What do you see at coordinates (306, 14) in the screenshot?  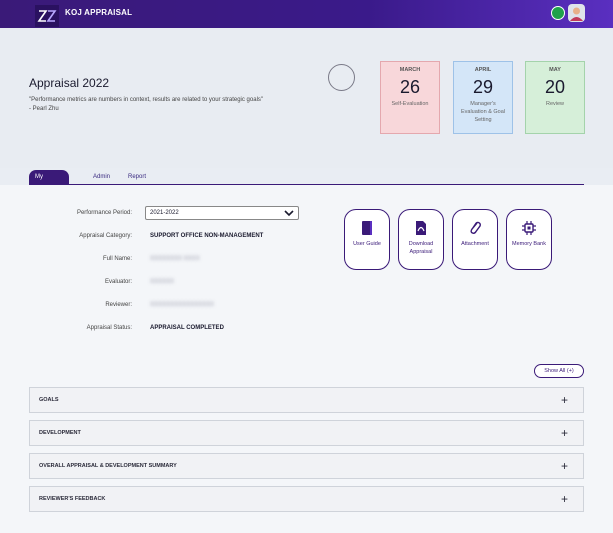 I see `top-bar: KOJ APPRAISAL` at bounding box center [306, 14].